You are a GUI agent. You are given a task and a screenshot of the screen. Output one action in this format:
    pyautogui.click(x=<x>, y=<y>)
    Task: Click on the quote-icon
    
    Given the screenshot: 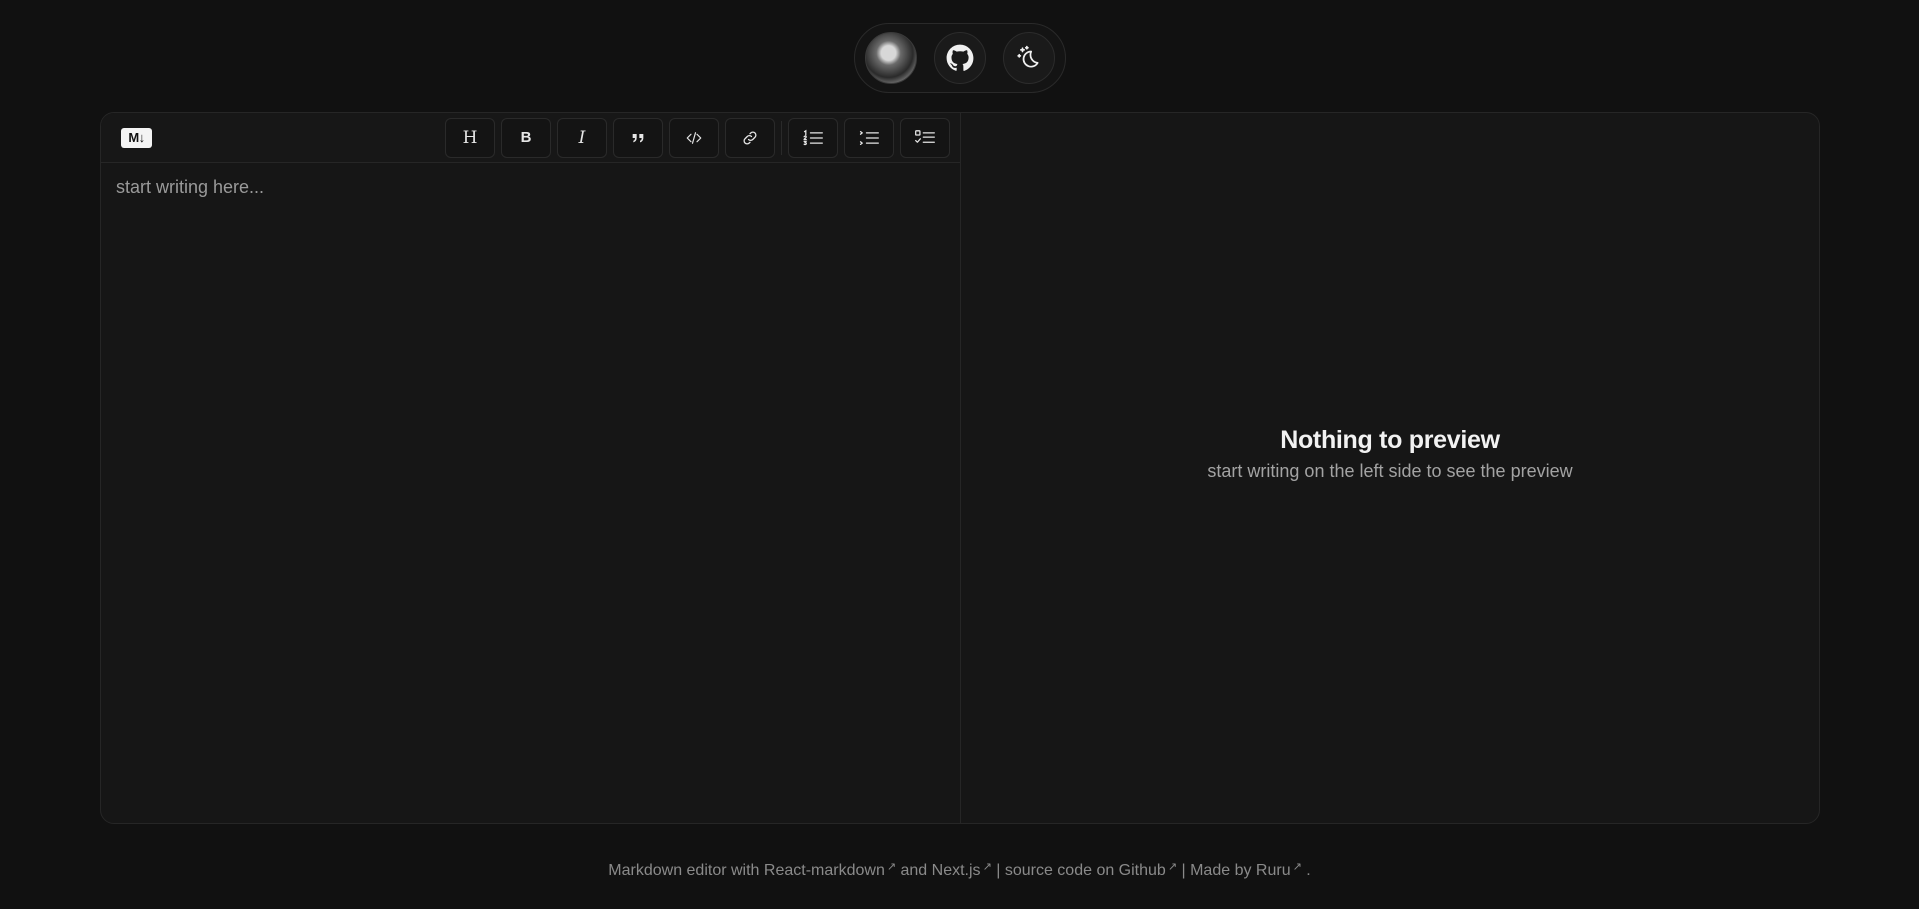 What is the action you would take?
    pyautogui.click(x=638, y=138)
    